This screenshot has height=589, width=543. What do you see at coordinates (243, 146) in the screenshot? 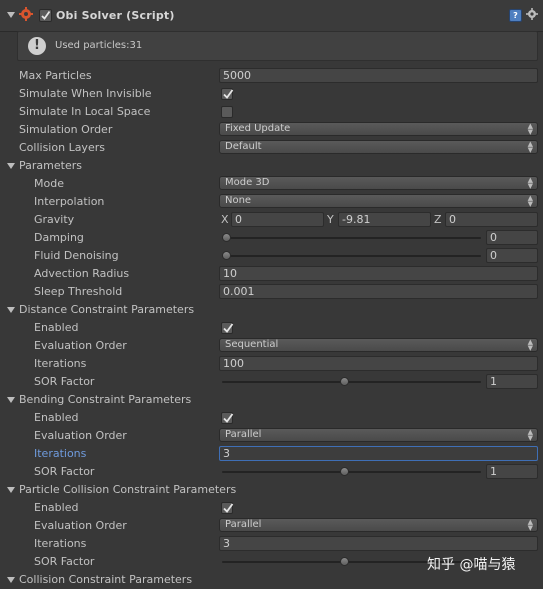
I see `collision-layers-value: Default` at bounding box center [243, 146].